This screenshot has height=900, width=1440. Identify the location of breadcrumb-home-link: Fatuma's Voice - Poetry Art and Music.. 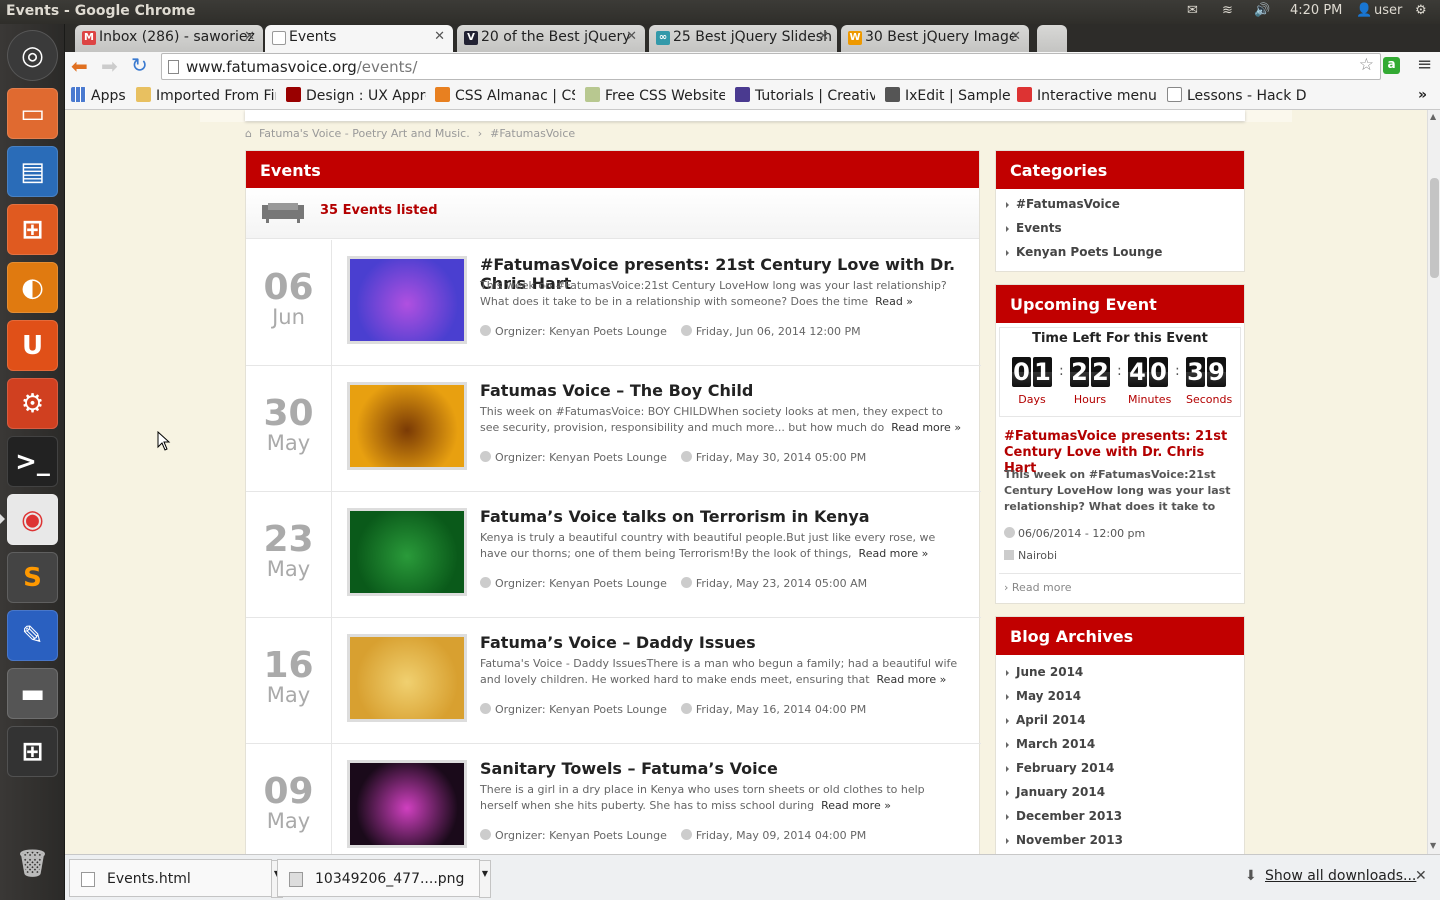
(364, 133).